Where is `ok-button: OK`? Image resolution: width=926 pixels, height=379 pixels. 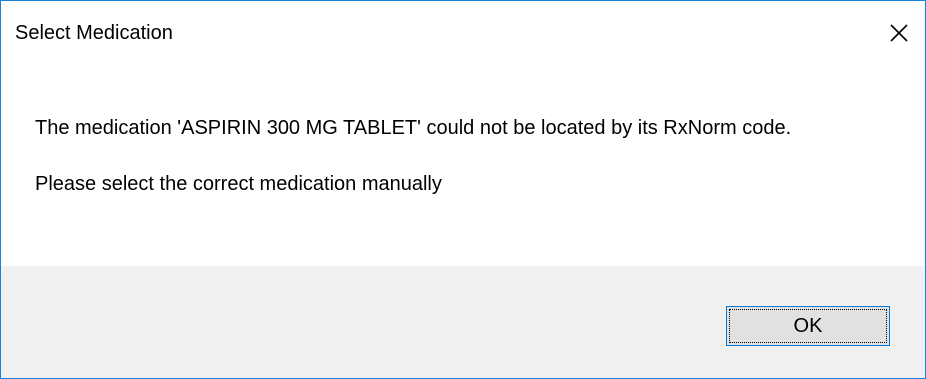 ok-button: OK is located at coordinates (808, 326).